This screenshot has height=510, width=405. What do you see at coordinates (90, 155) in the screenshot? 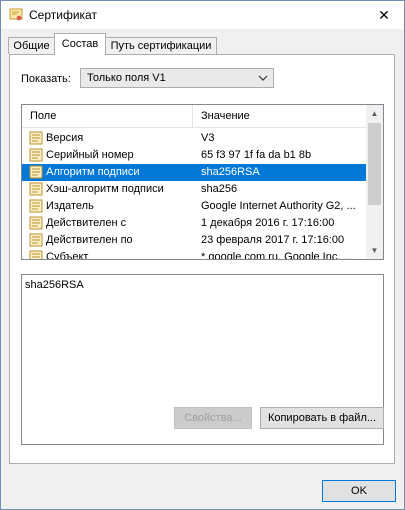
I see `field-name: Серийный номер` at bounding box center [90, 155].